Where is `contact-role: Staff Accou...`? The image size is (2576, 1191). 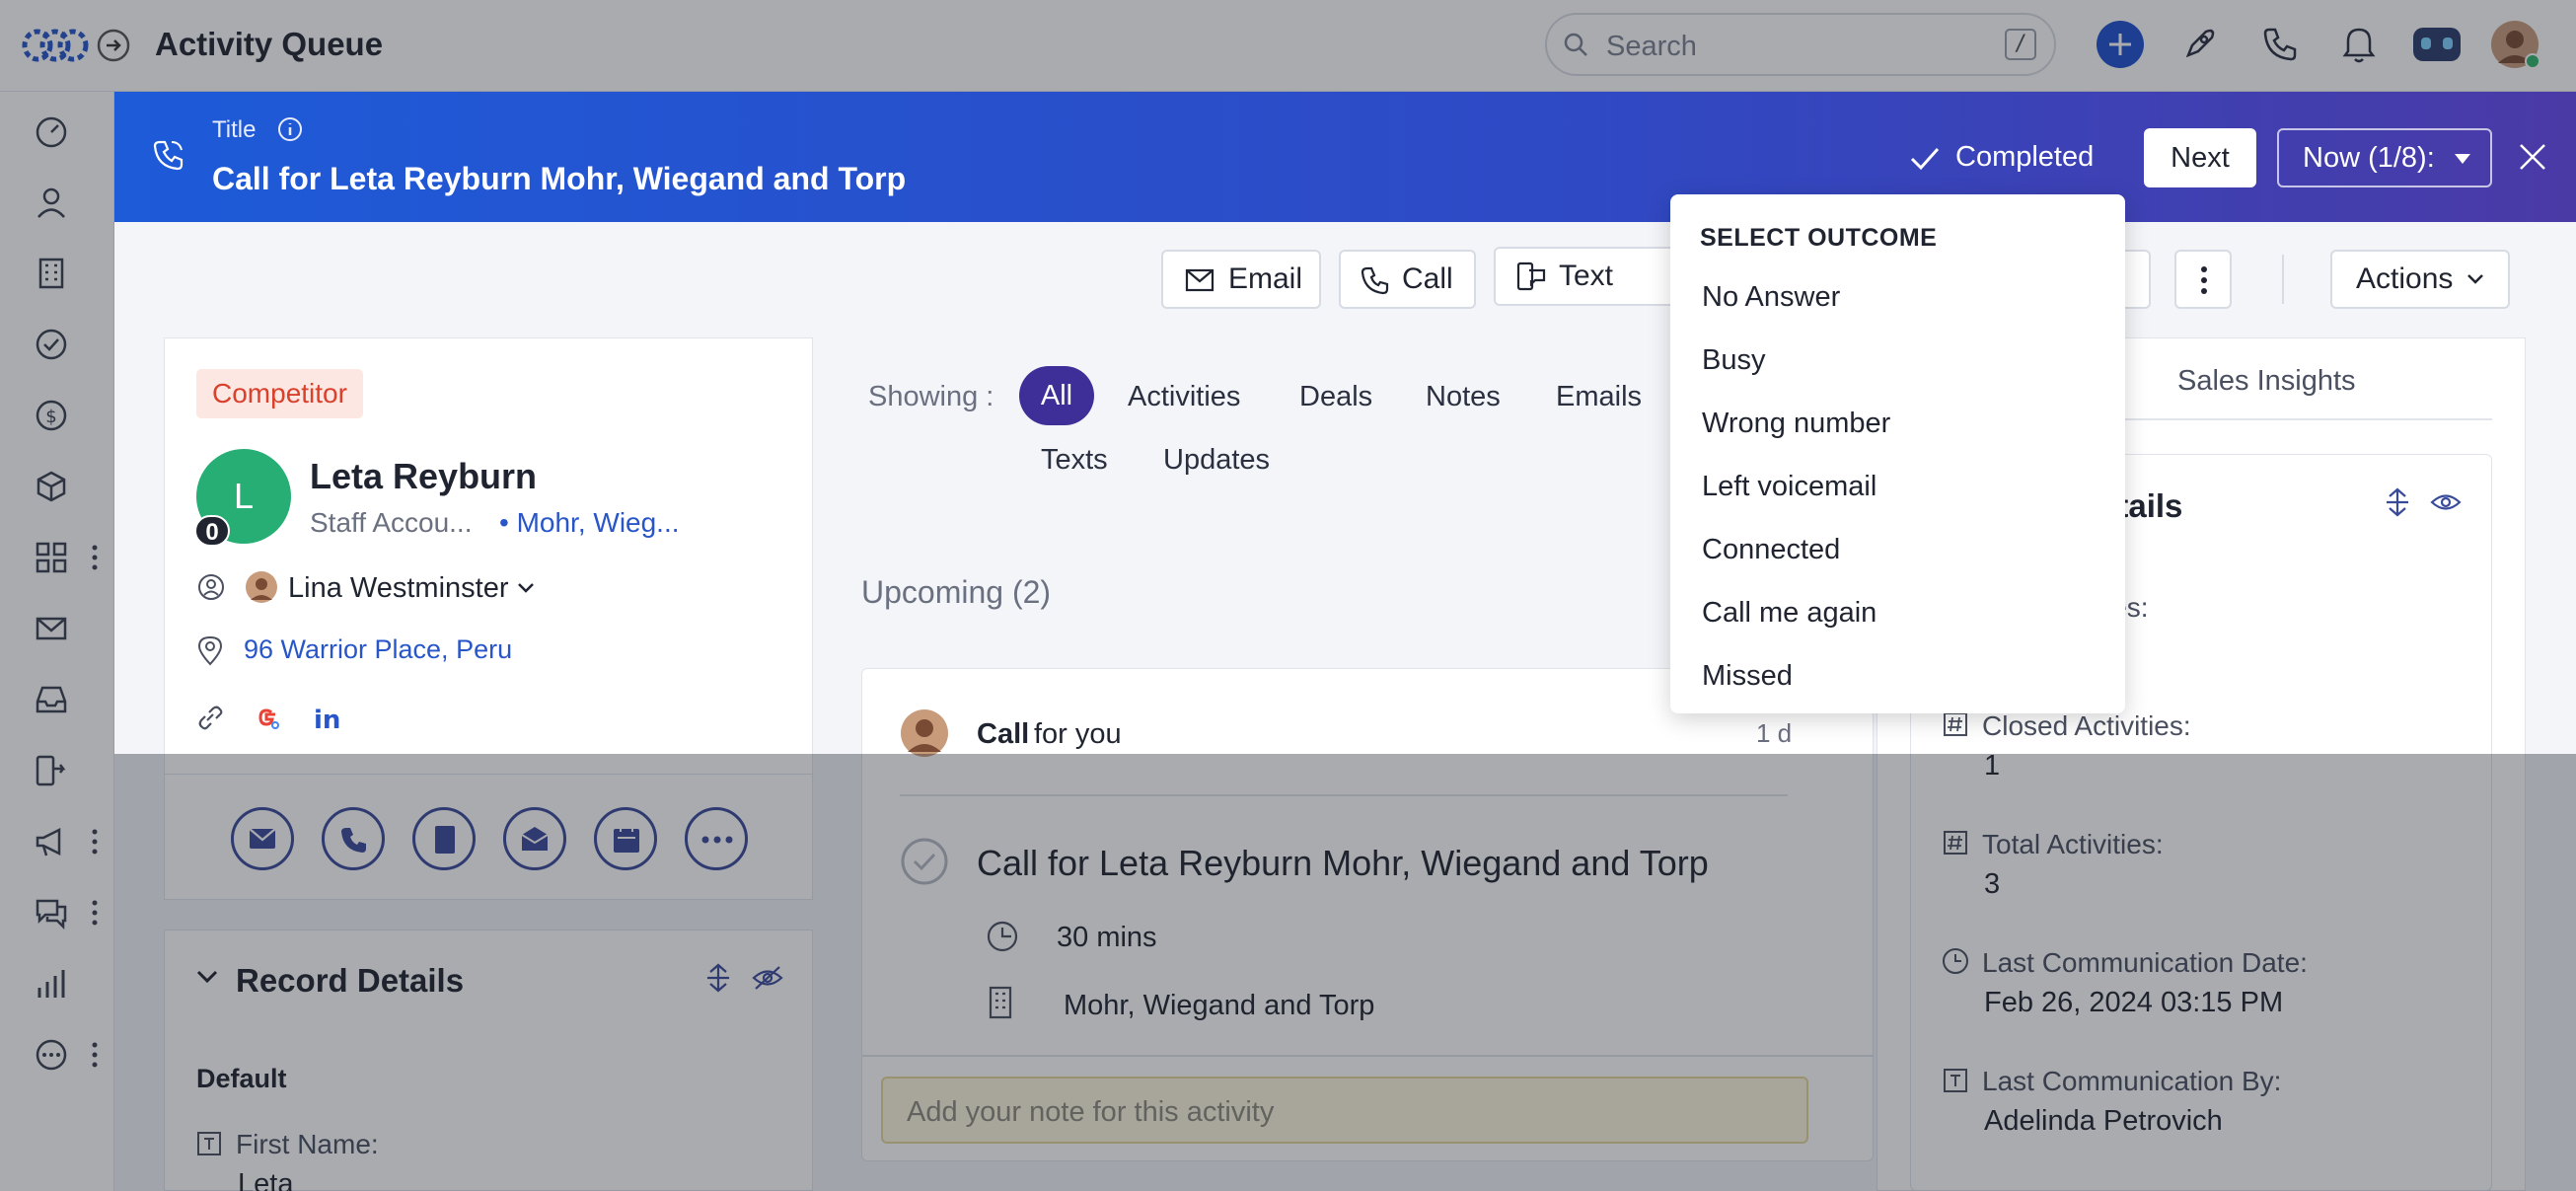 contact-role: Staff Accou... is located at coordinates (391, 522).